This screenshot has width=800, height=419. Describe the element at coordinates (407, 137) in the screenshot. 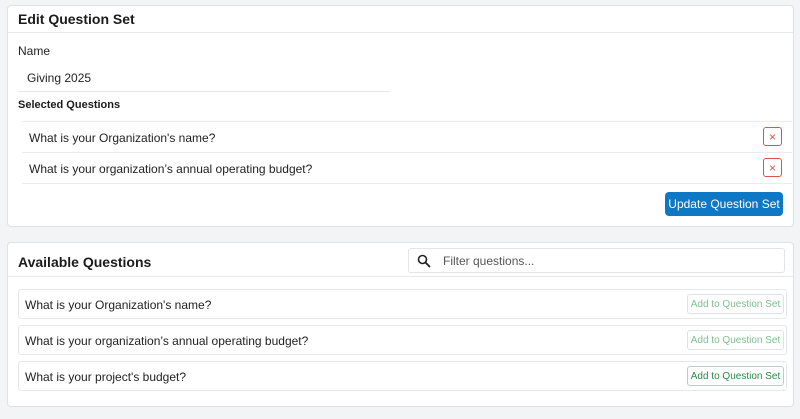

I see `selected-question-row: What is your Organization's name? ×` at that location.